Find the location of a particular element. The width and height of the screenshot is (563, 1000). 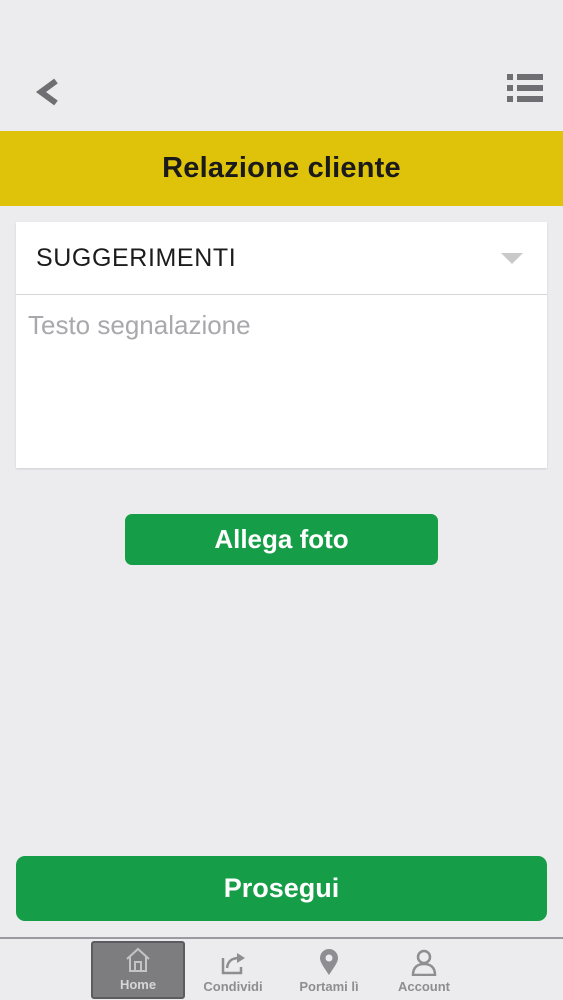

menu-button is located at coordinates (525, 90).